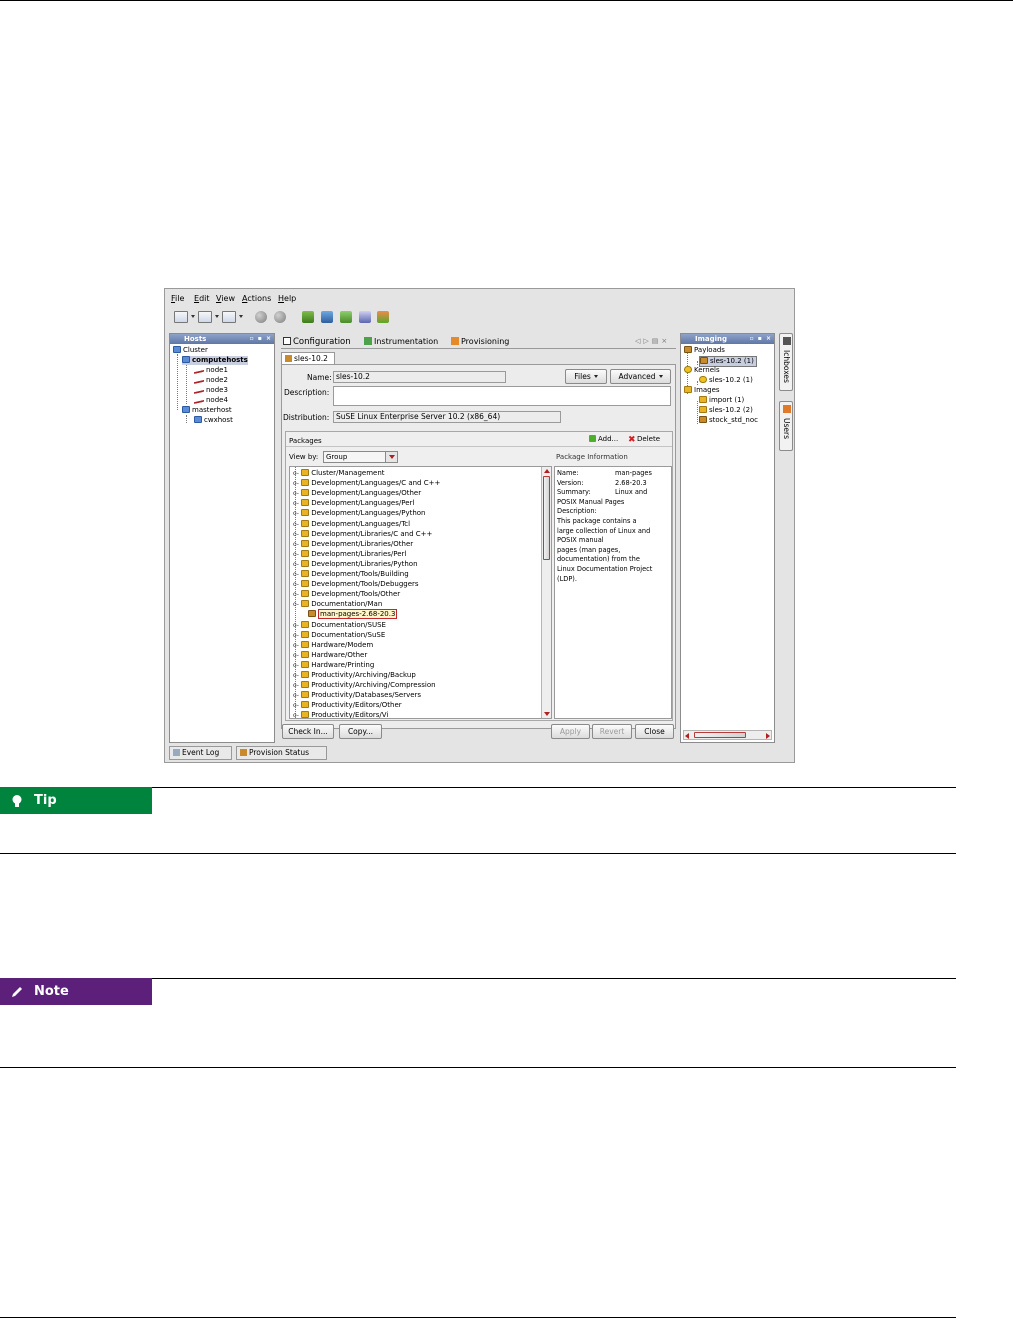 This screenshot has height=1320, width=1013. Describe the element at coordinates (215, 360) in the screenshot. I see `tree-item-computehosts: computehosts` at that location.